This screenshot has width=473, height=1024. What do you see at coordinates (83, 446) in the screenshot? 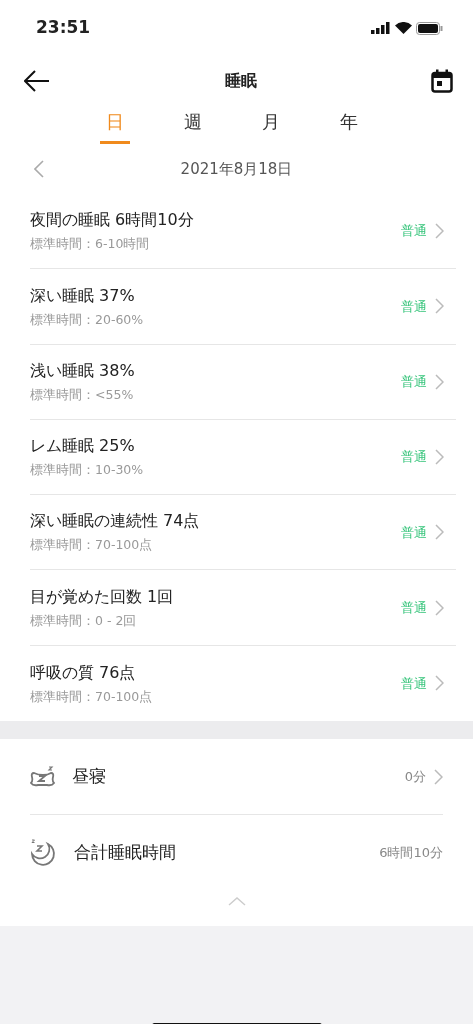
I see `metric-title: レム睡眠 25%` at bounding box center [83, 446].